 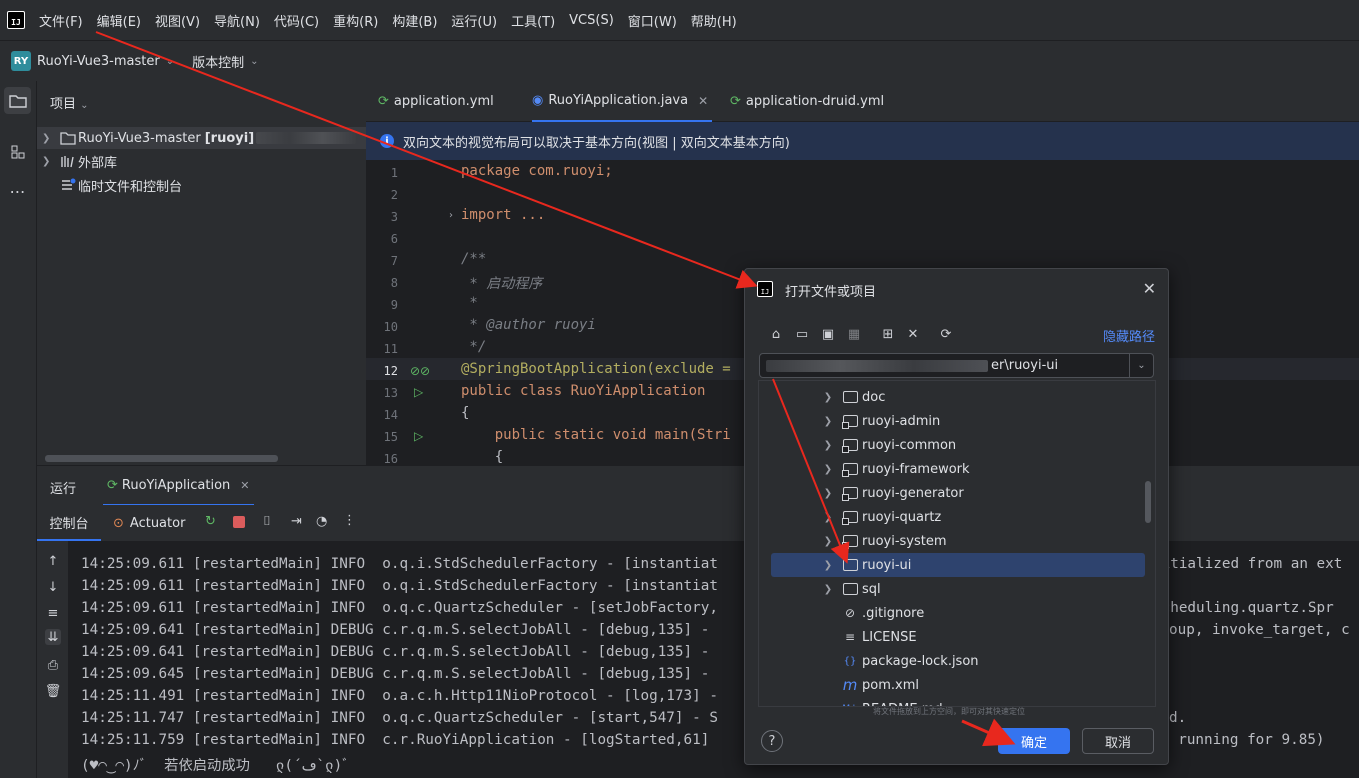 What do you see at coordinates (390, 437) in the screenshot?
I see `line-number: 15` at bounding box center [390, 437].